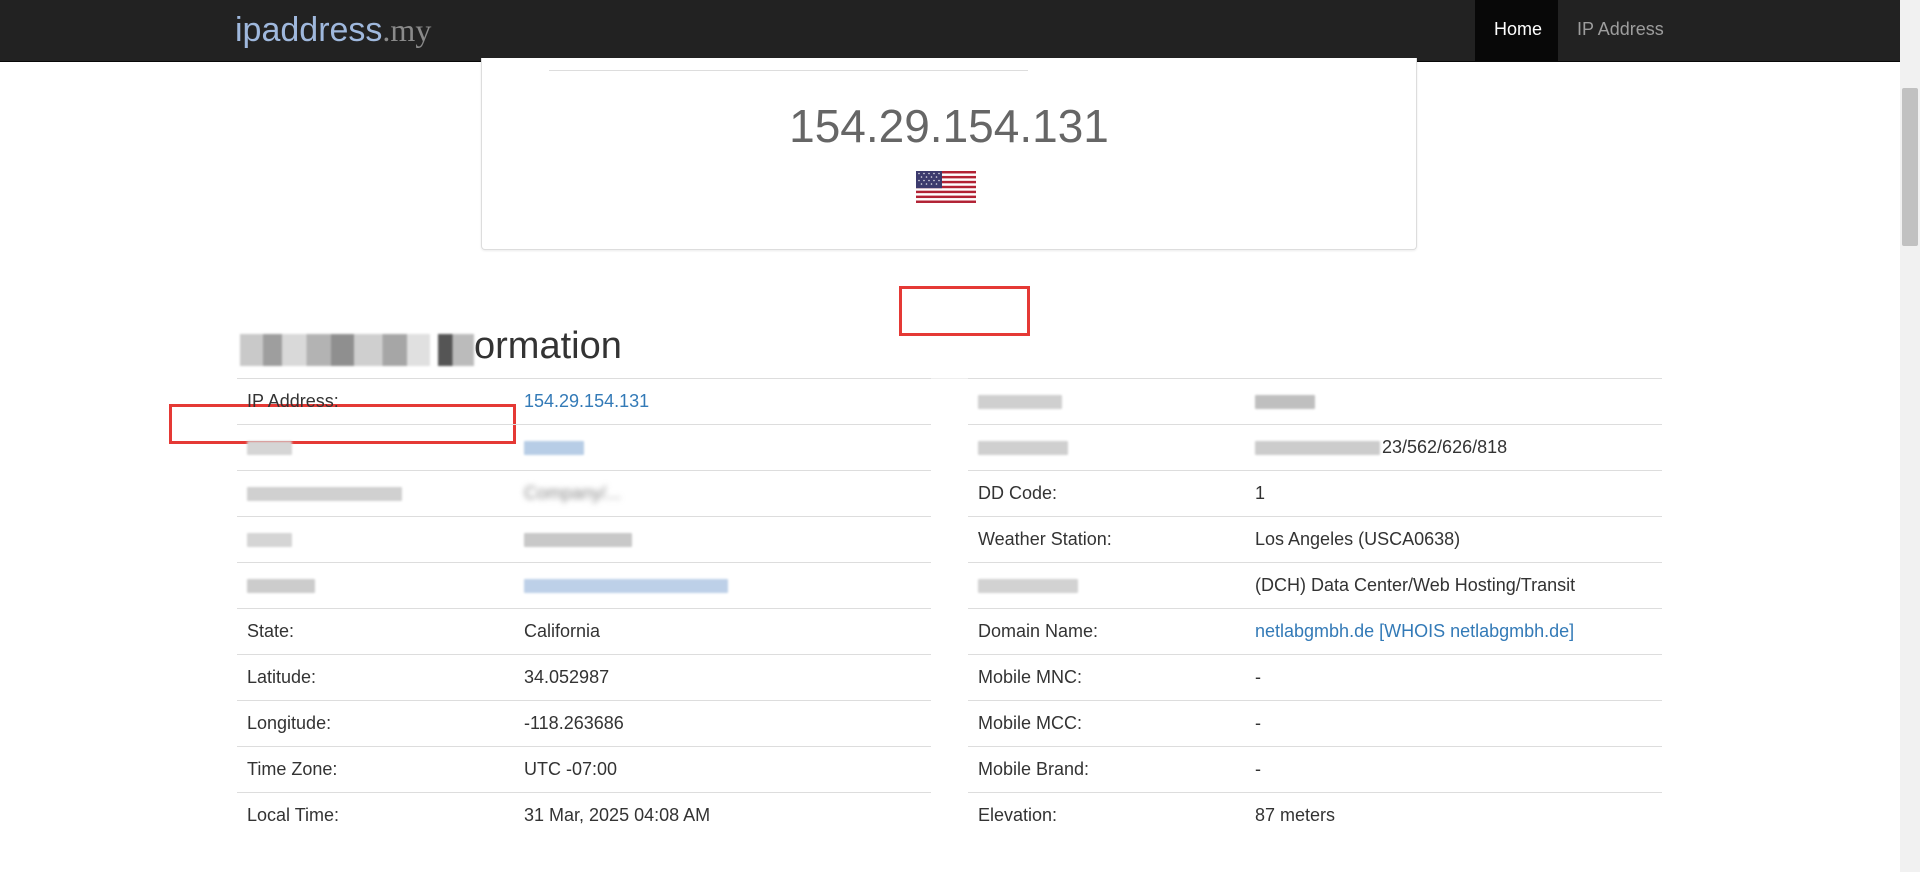  I want to click on row-label: DD Code:, so click(1106, 493).